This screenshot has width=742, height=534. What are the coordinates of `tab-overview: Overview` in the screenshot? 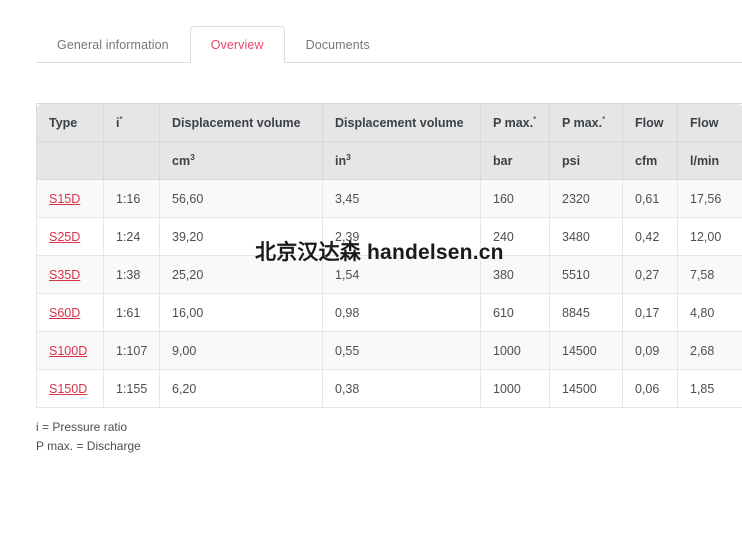 It's located at (237, 44).